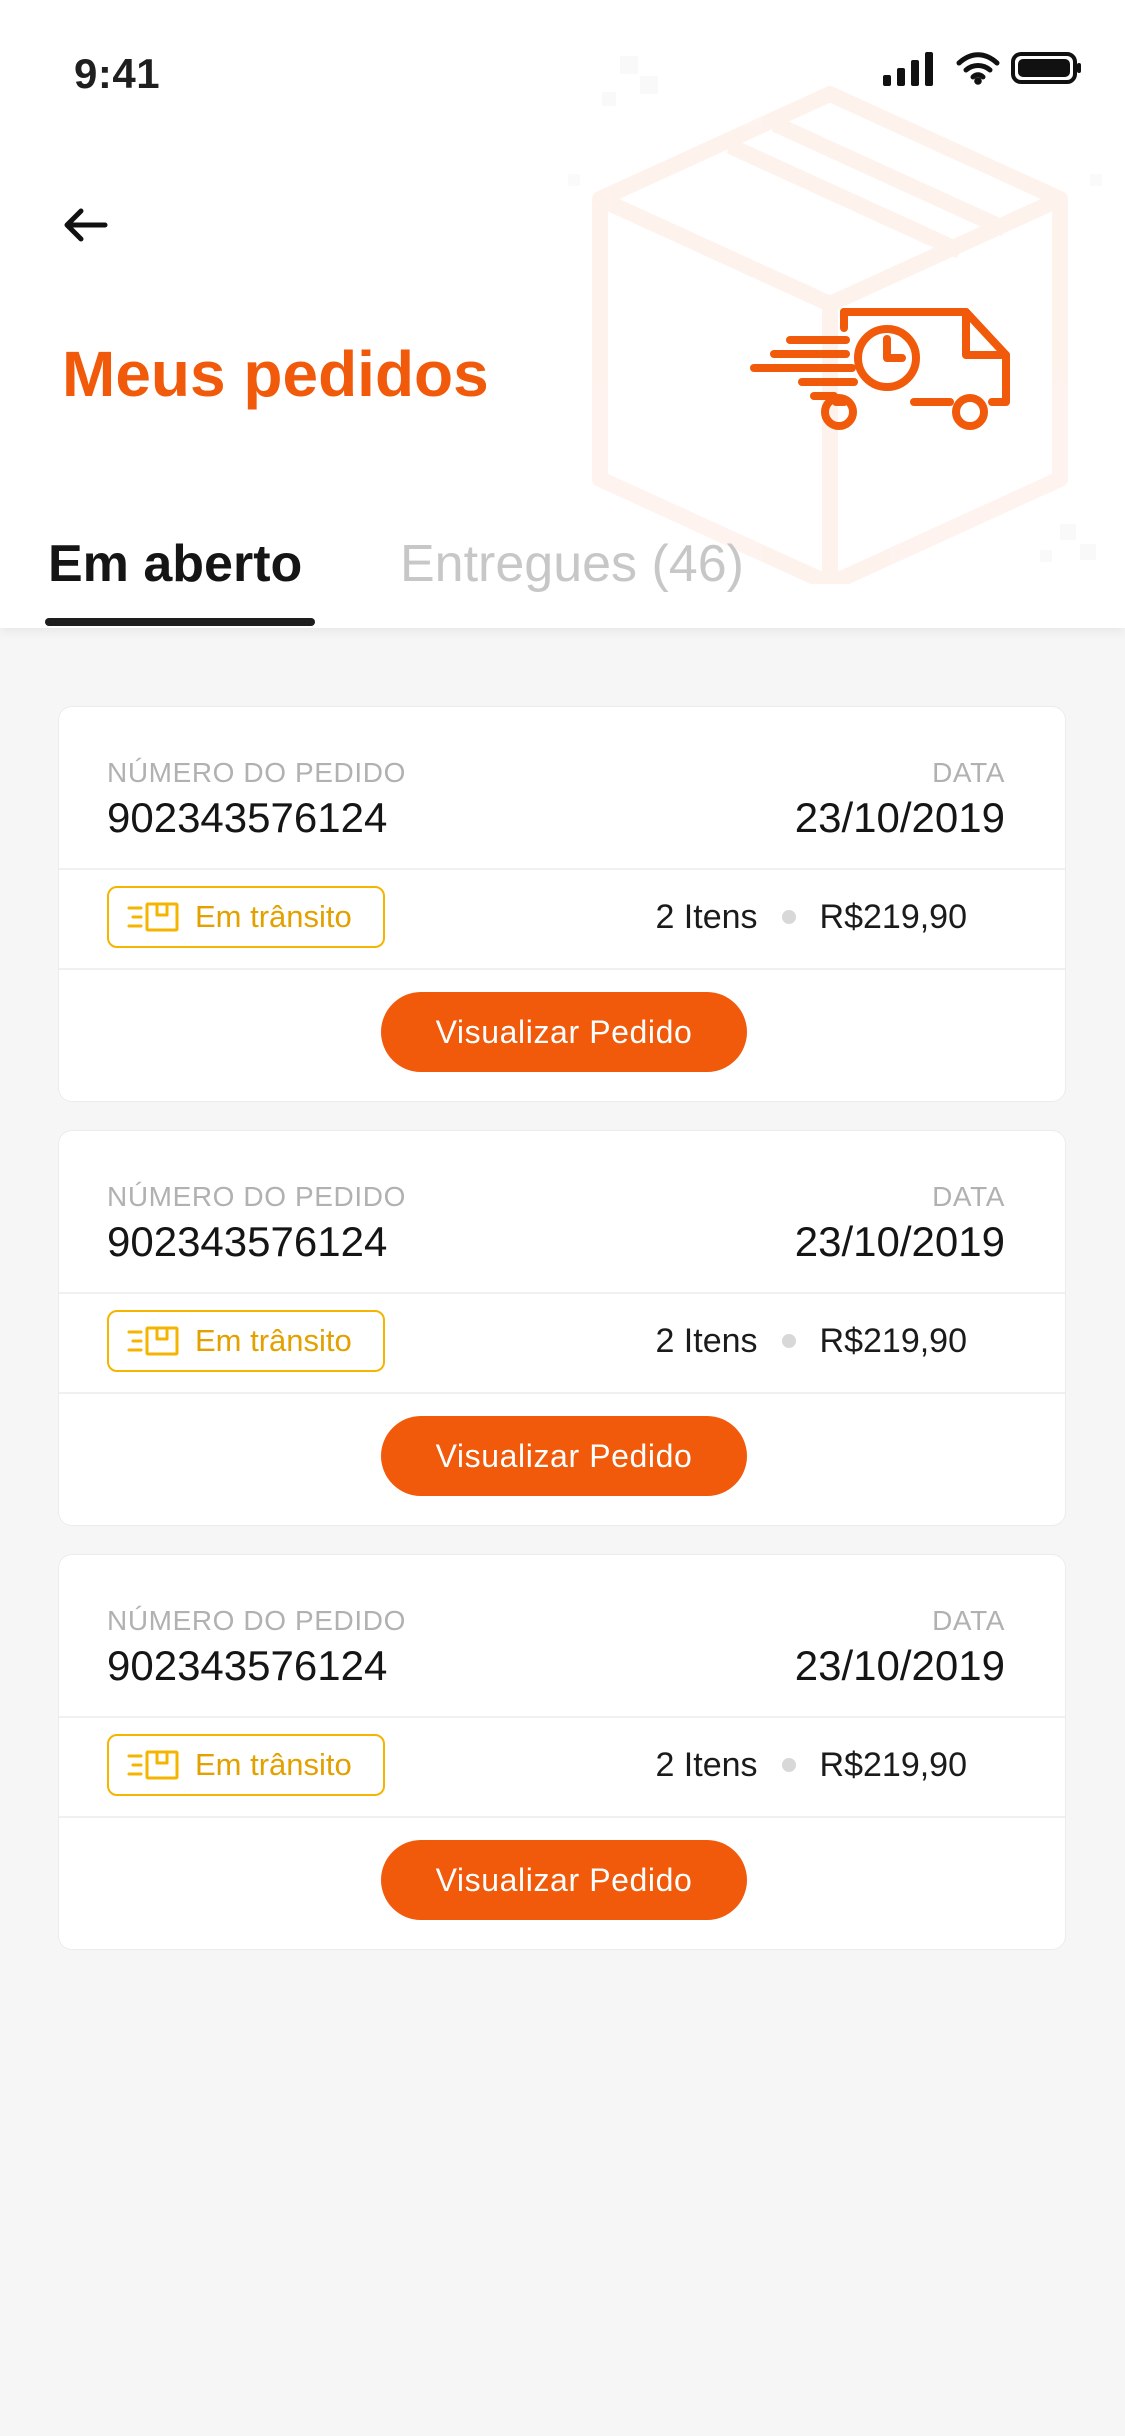 The image size is (1125, 2436). I want to click on tabs: Em aberto Entregues (46), so click(562, 574).